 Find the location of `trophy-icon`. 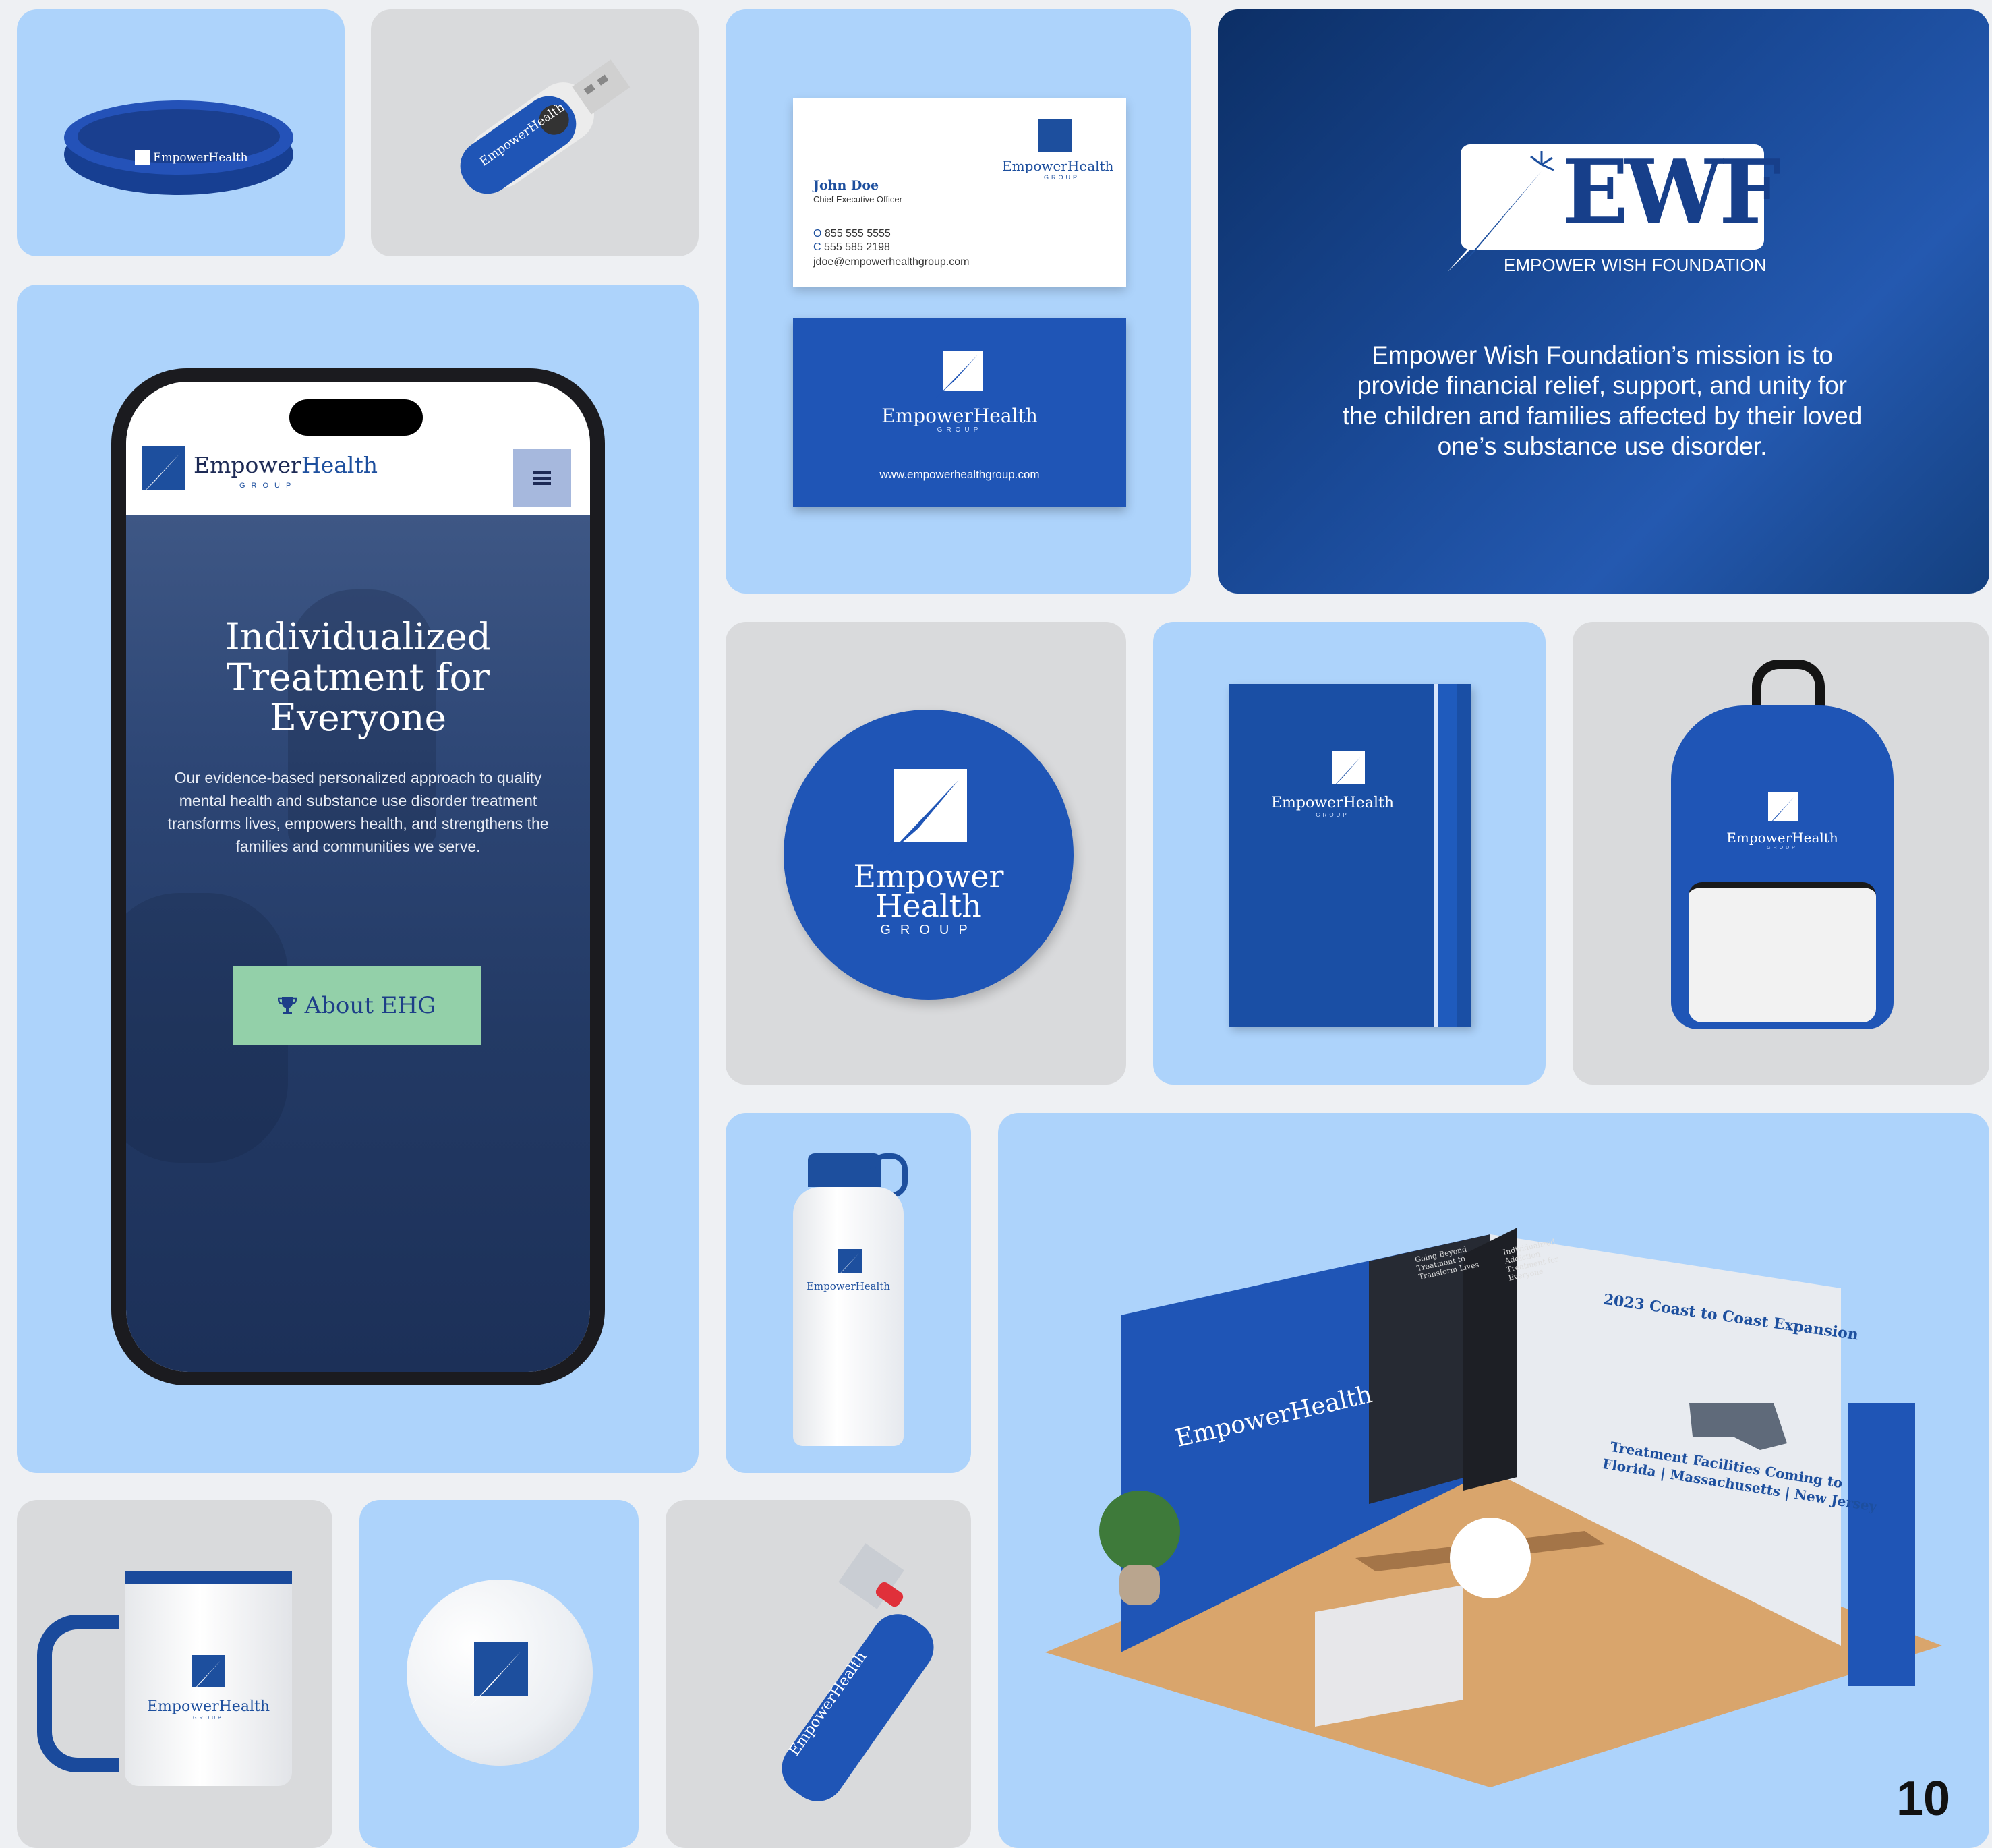

trophy-icon is located at coordinates (287, 1005).